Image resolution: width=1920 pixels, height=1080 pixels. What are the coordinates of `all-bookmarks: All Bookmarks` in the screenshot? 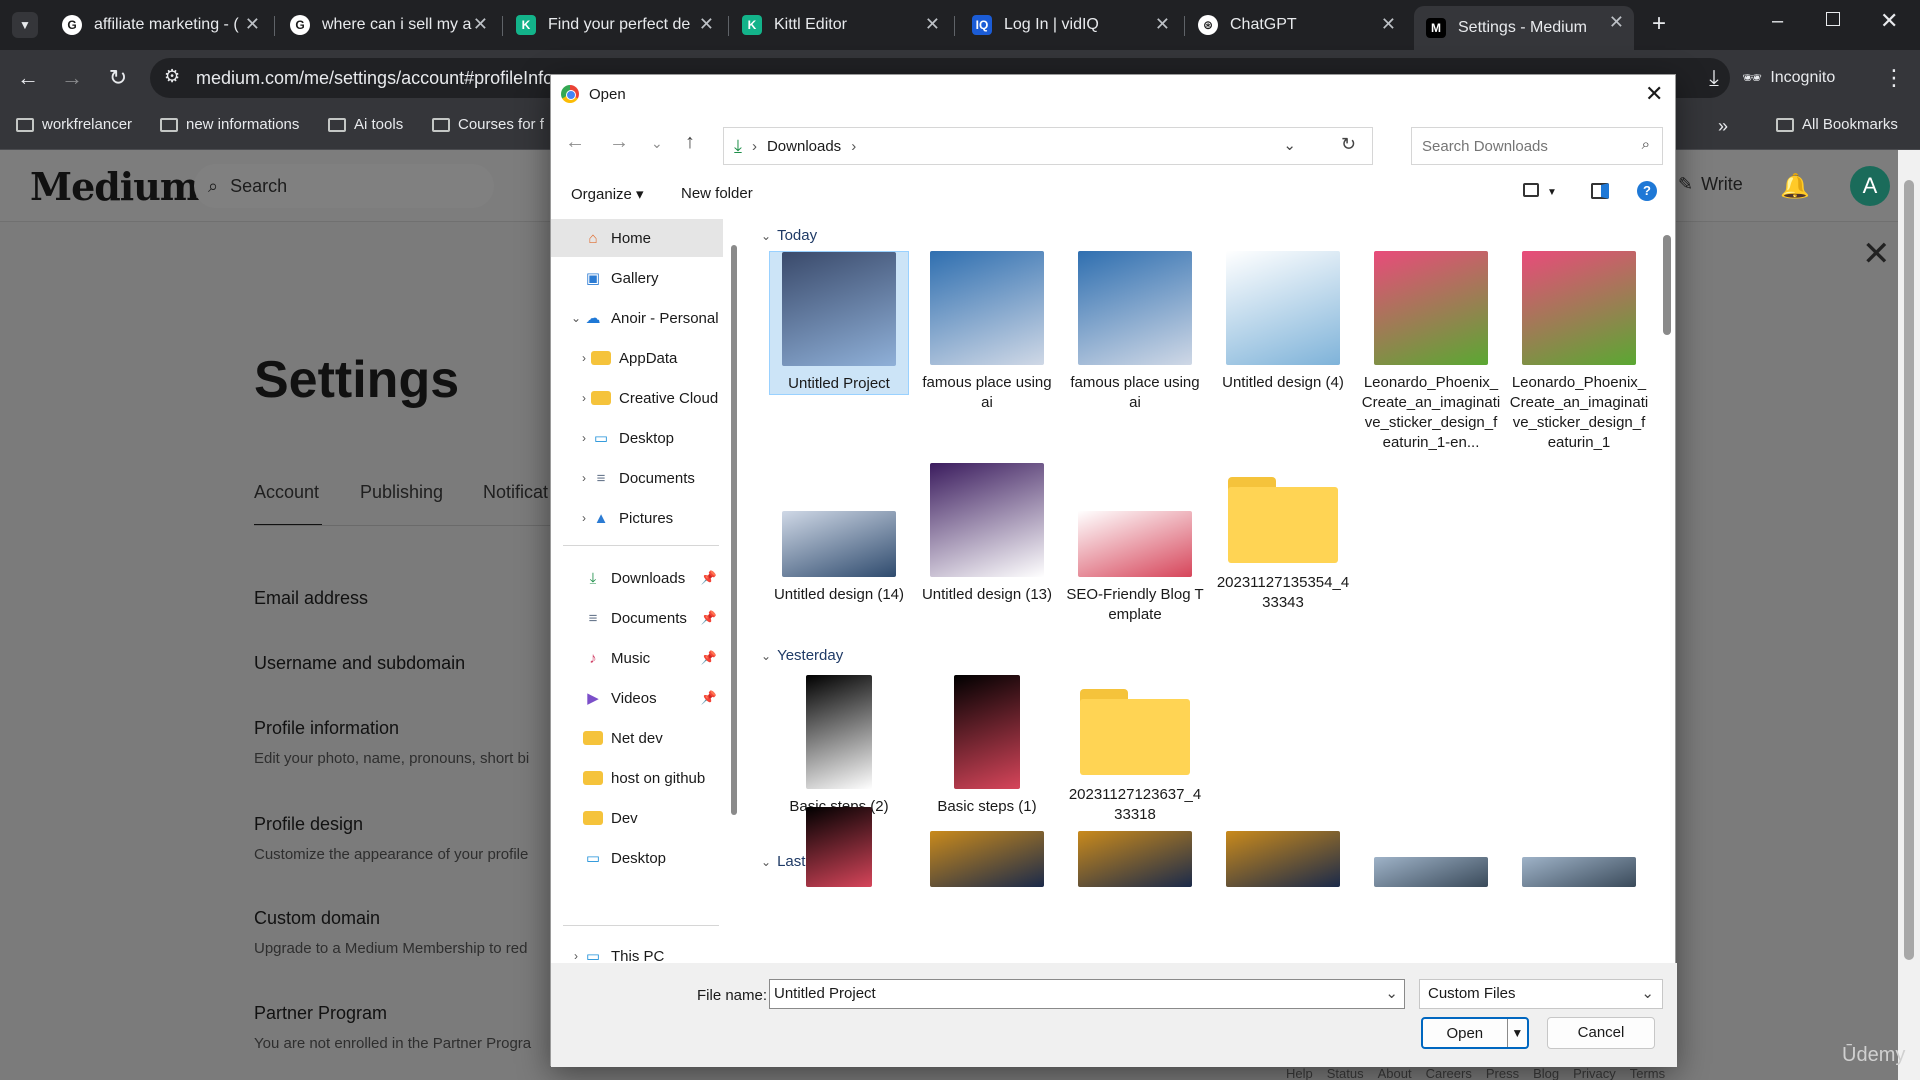 It's located at (1837, 124).